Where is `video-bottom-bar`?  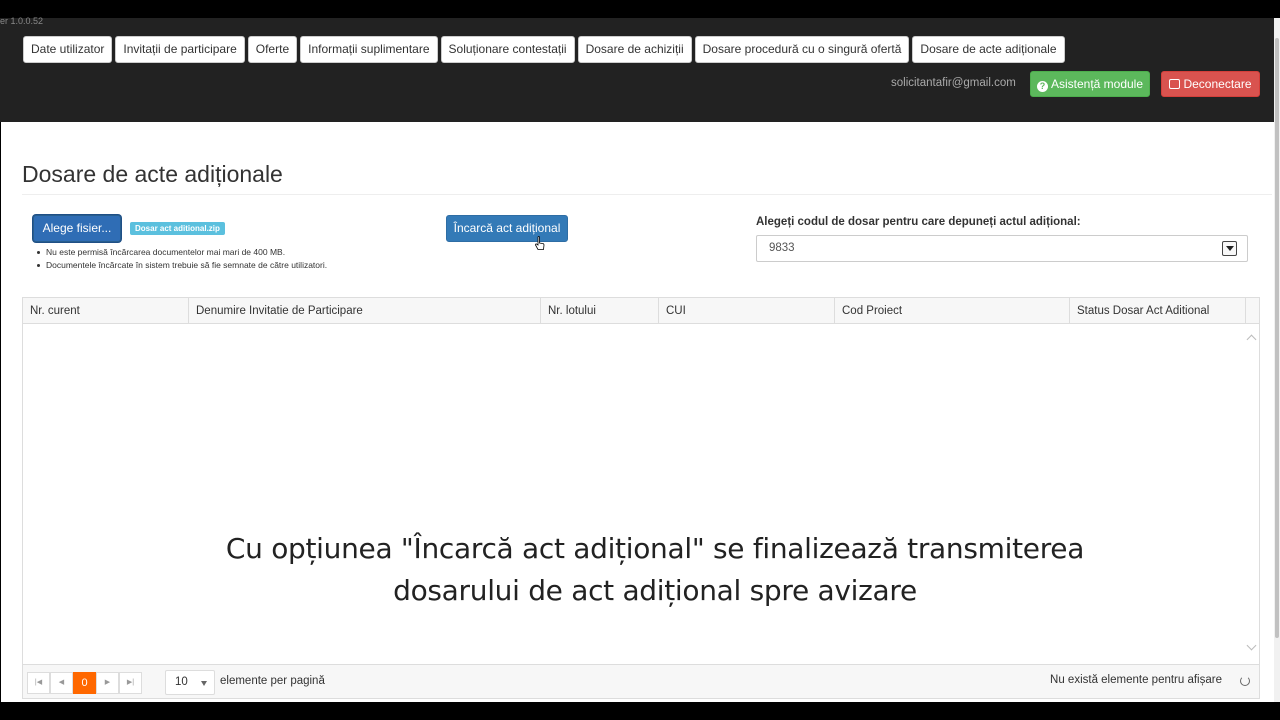 video-bottom-bar is located at coordinates (640, 711).